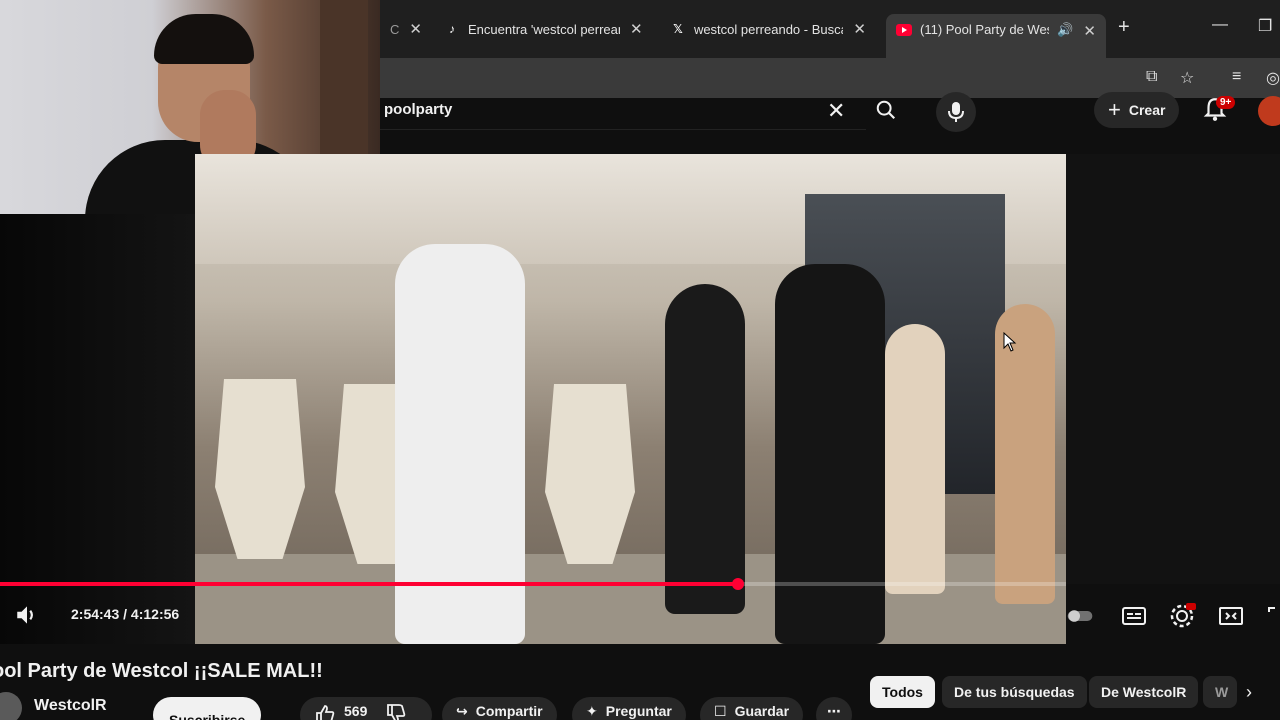  I want to click on scene-person, so click(915, 459).